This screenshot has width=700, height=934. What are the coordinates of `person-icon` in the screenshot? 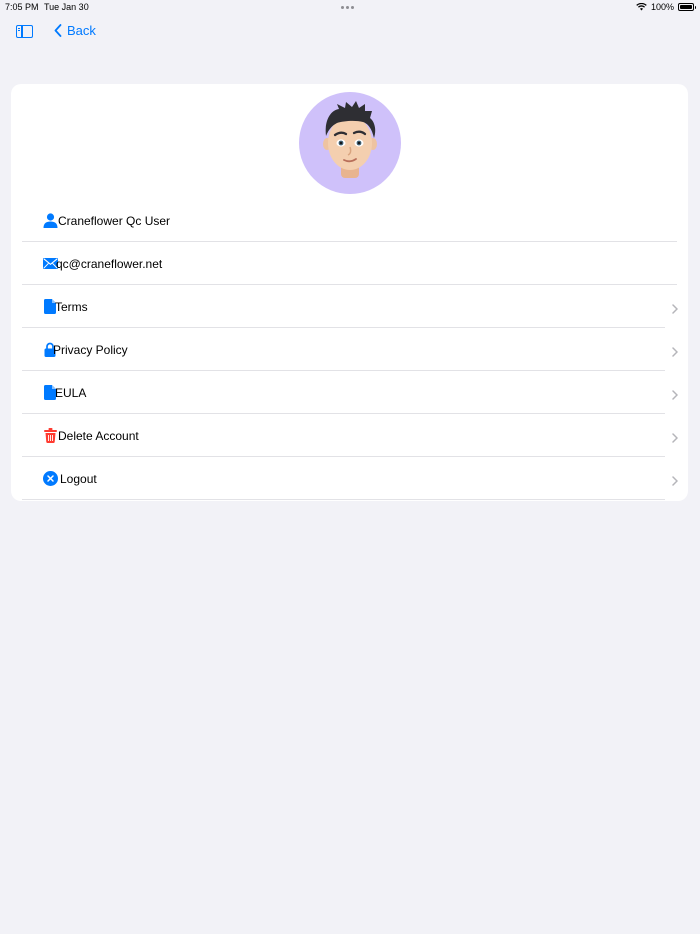 It's located at (50, 221).